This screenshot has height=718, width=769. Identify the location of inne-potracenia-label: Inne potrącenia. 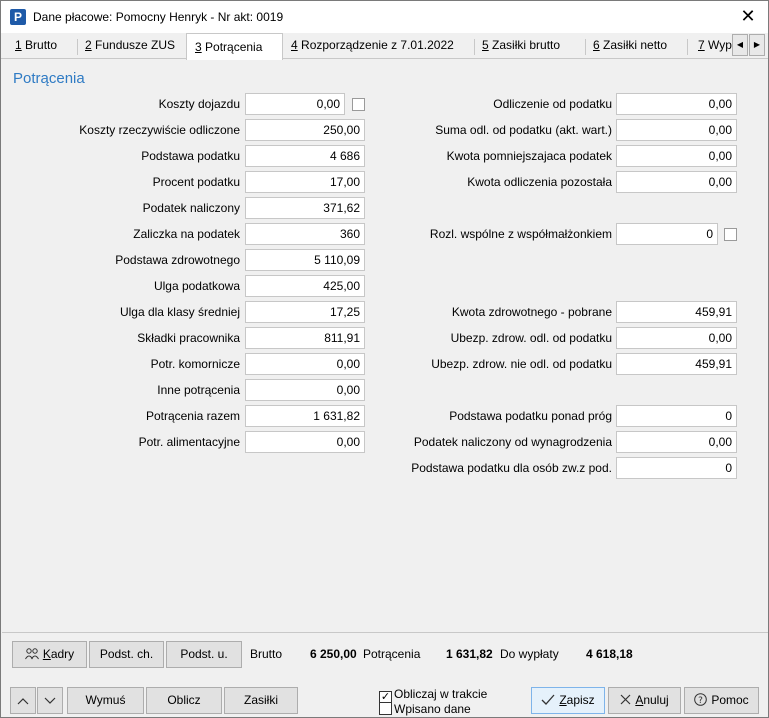
(198, 390).